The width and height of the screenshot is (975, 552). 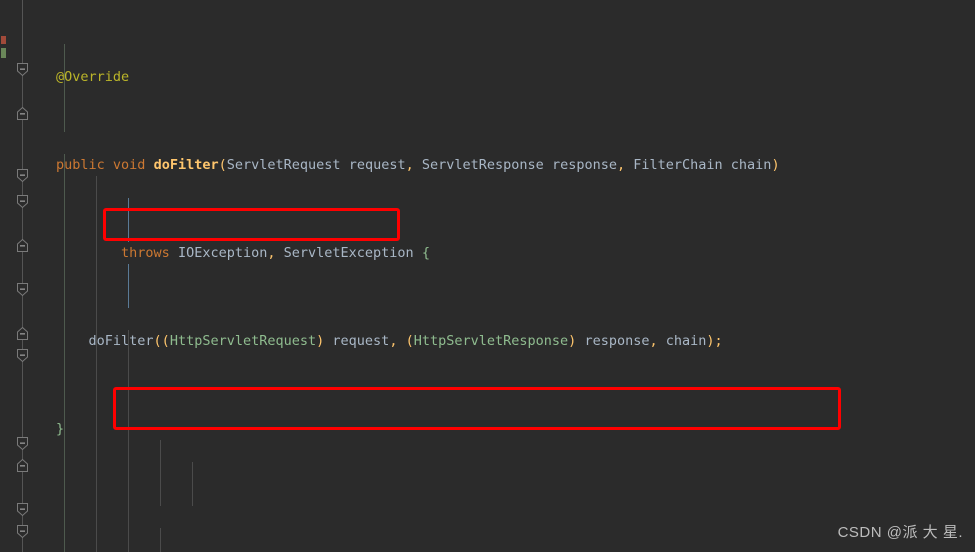 What do you see at coordinates (275, 253) in the screenshot?
I see `code-line: throws IOException, ServletException {` at bounding box center [275, 253].